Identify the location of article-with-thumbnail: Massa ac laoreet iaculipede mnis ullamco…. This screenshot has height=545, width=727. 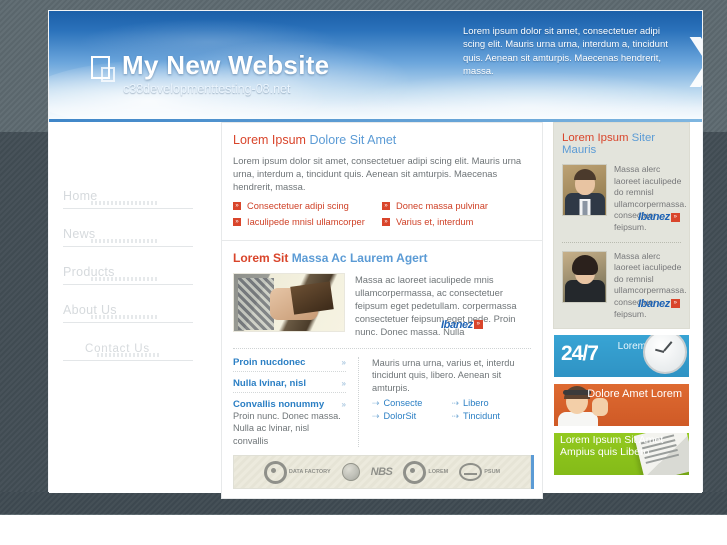
(382, 305).